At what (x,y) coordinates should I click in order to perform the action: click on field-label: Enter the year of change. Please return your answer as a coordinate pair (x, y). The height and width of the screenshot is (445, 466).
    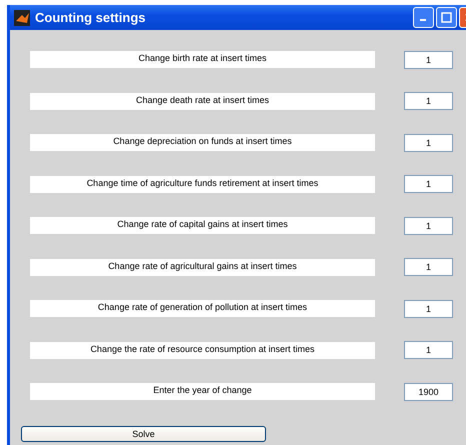
    Looking at the image, I should click on (202, 391).